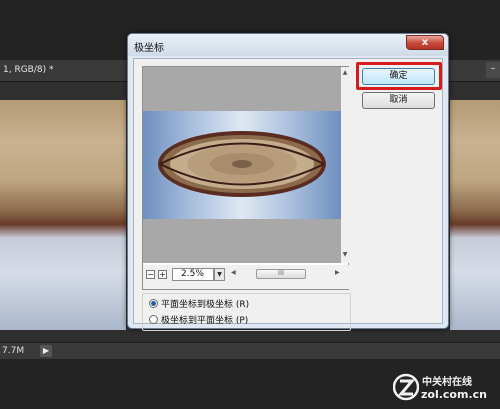 The image size is (500, 409). I want to click on zoom-level-field: 2.5%, so click(193, 274).